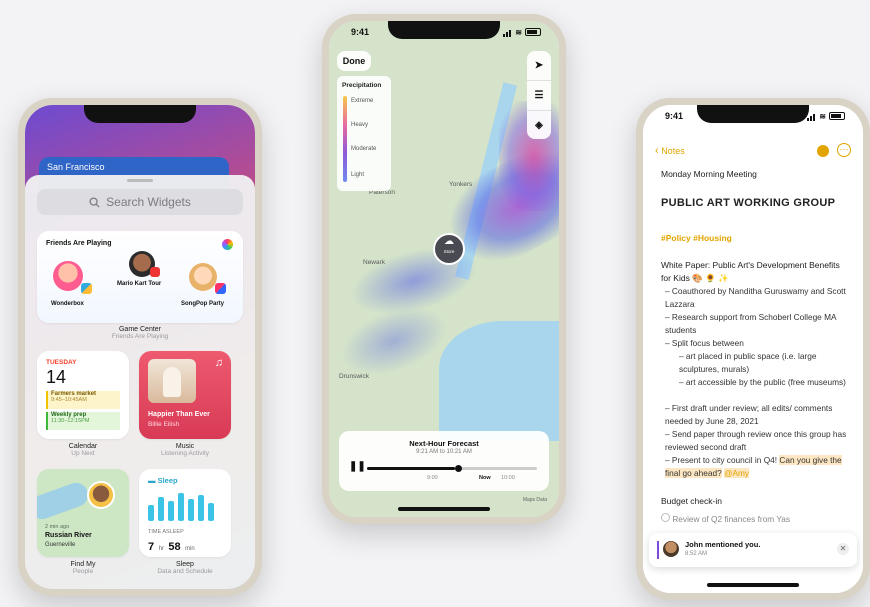  Describe the element at coordinates (68, 535) in the screenshot. I see `place-name: Russian River` at that location.